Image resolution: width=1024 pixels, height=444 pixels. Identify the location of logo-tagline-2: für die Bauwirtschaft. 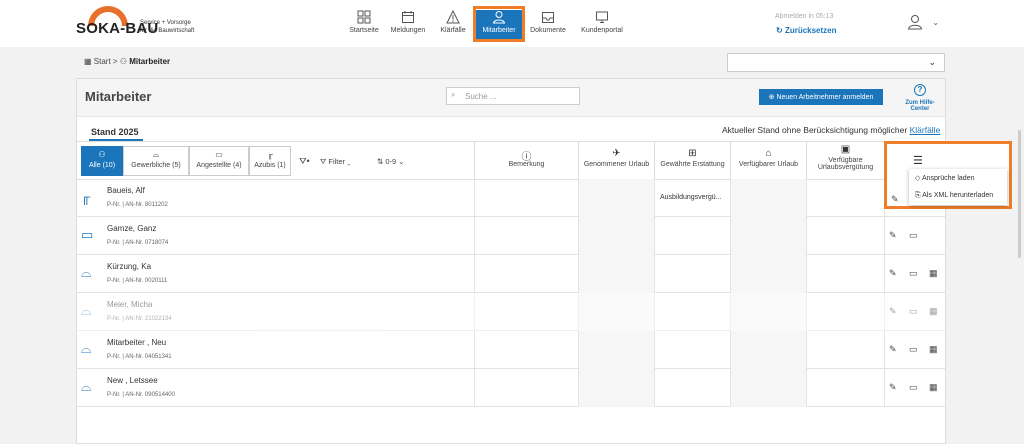
(167, 31).